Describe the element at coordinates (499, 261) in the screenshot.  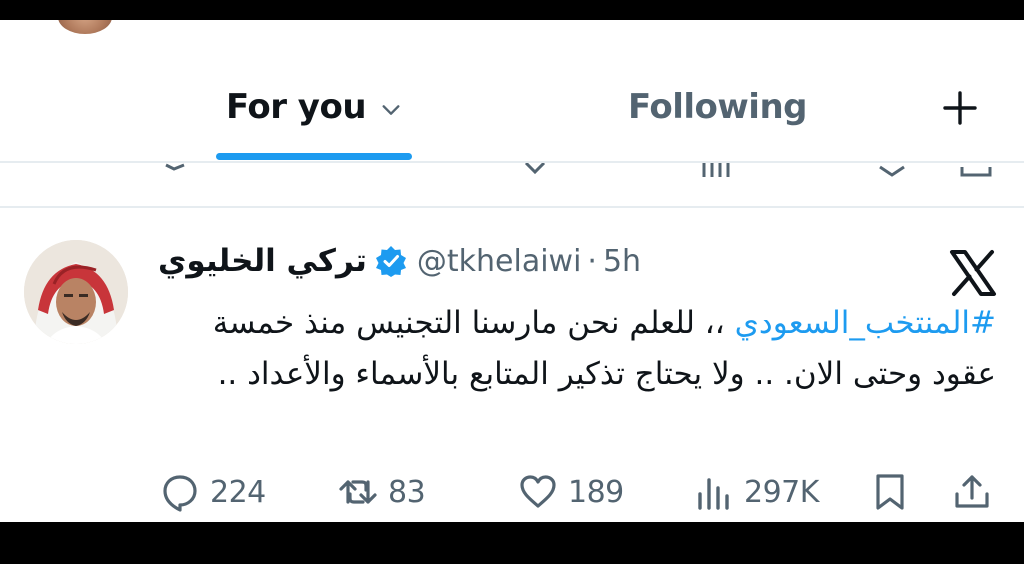
I see `author-handle: @tkhelaiwi` at that location.